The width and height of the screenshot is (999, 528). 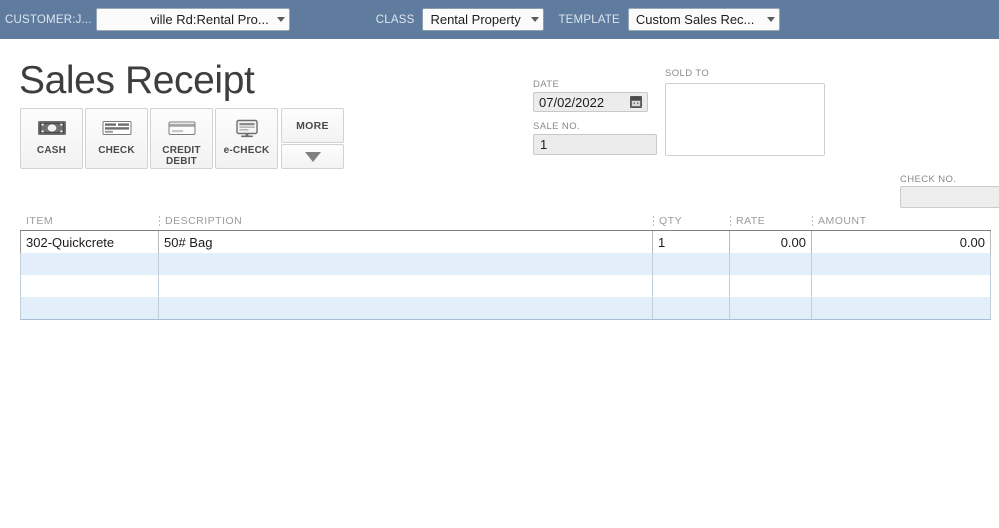 I want to click on column-header-description: DESCRIPTION, so click(x=406, y=221).